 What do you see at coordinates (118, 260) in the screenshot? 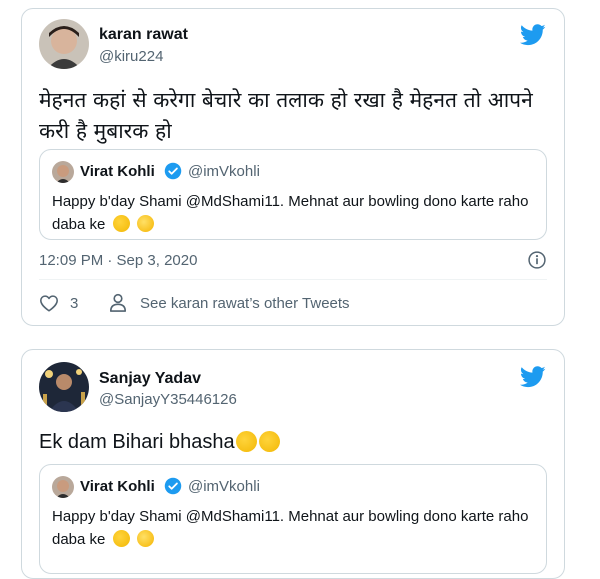
I see `timestamp: 12:09 PM · Sep 3, 2020` at bounding box center [118, 260].